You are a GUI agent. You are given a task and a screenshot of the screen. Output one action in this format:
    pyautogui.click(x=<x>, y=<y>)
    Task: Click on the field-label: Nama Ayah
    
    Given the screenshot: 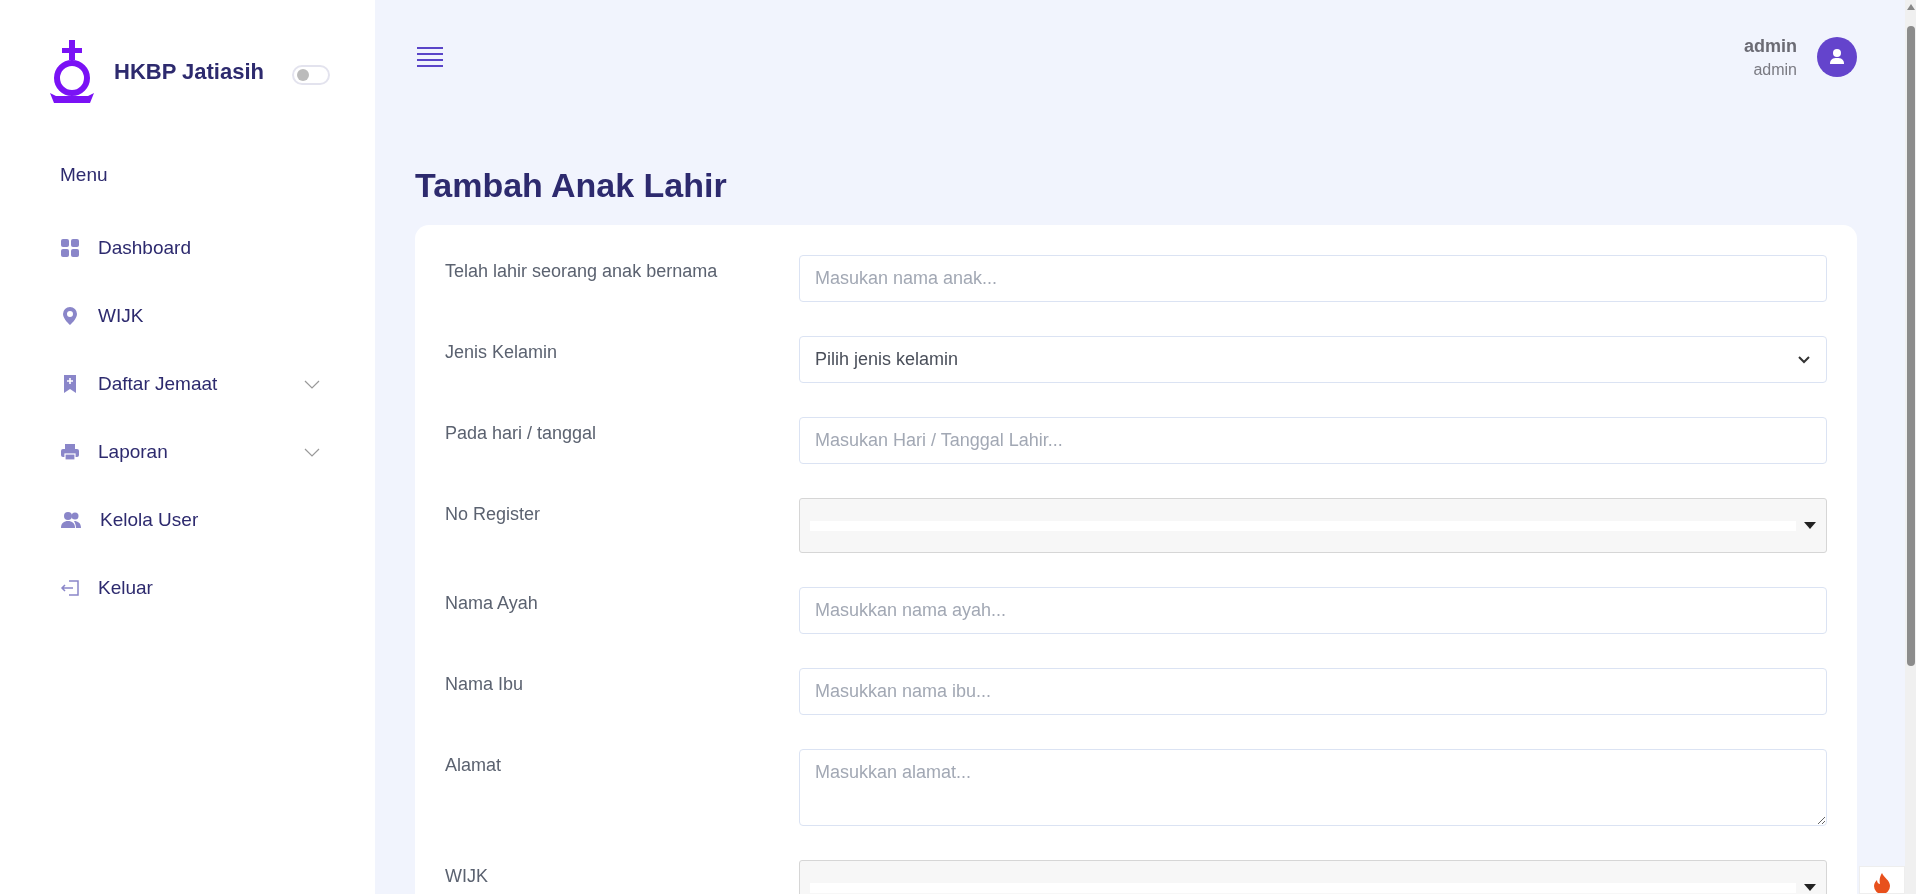 What is the action you would take?
    pyautogui.click(x=492, y=603)
    